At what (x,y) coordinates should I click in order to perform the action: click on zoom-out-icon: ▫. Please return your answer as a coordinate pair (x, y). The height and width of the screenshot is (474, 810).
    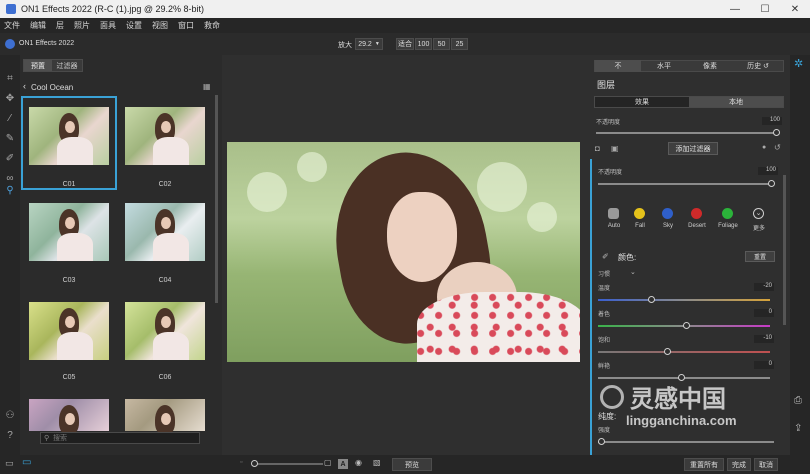
    Looking at the image, I should click on (241, 462).